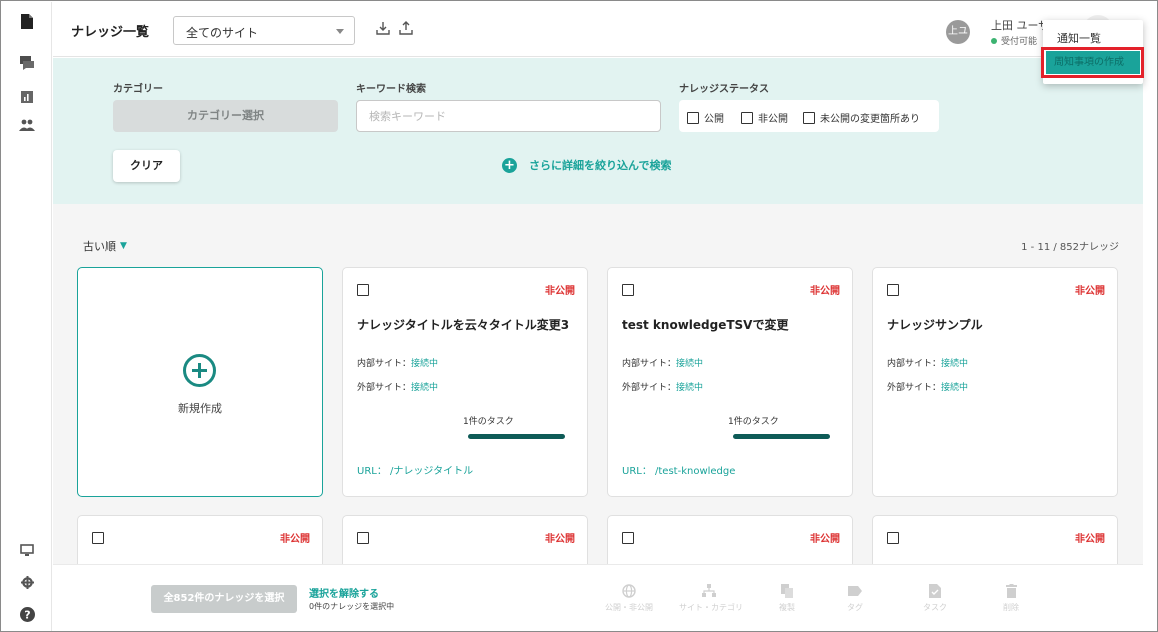 The width and height of the screenshot is (1158, 632). Describe the element at coordinates (264, 30) in the screenshot. I see `site-select: 全てのサイト` at that location.